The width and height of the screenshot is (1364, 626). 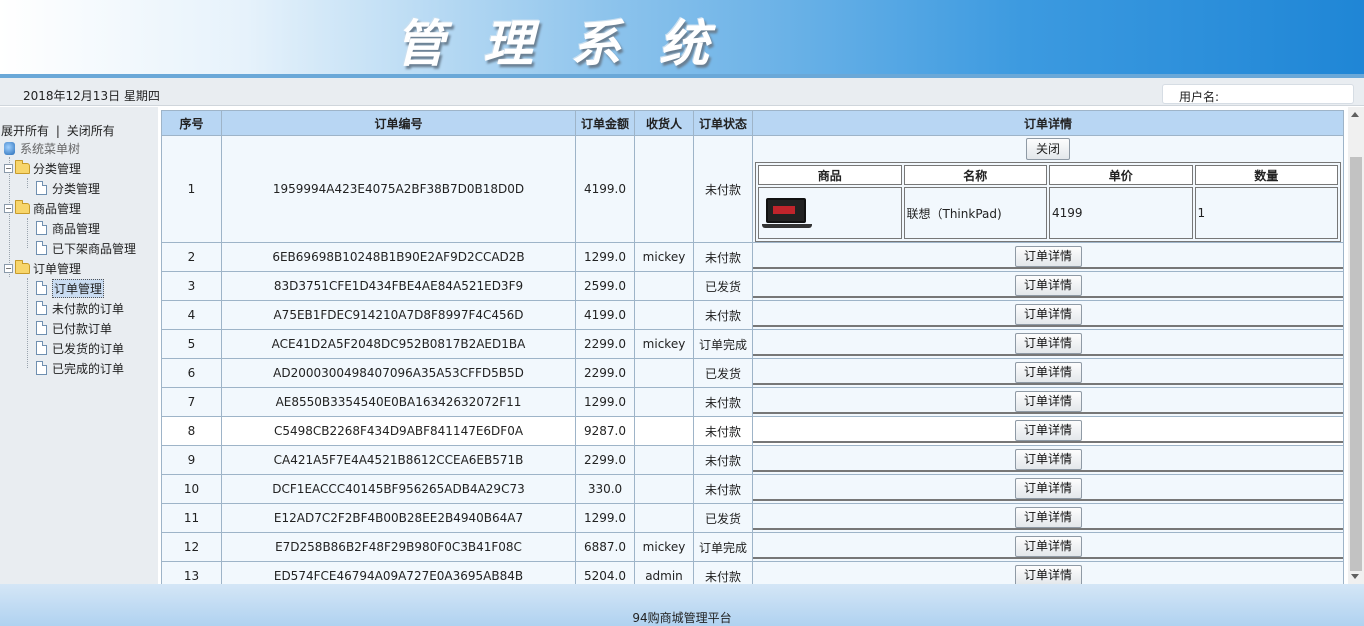 What do you see at coordinates (57, 268) in the screenshot?
I see `tree-group-label: 订单管理` at bounding box center [57, 268].